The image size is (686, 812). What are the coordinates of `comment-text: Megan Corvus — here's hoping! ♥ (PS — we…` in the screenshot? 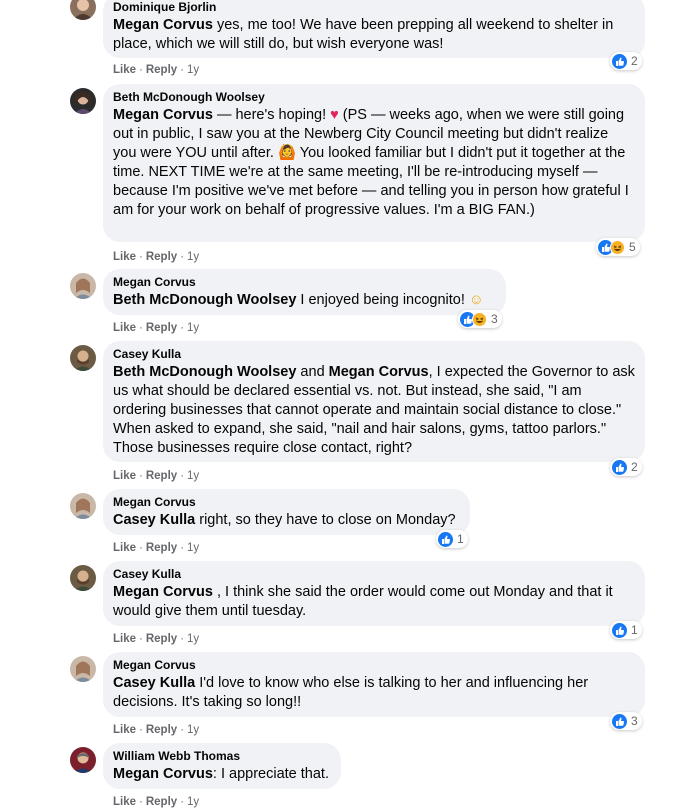 It's located at (371, 162).